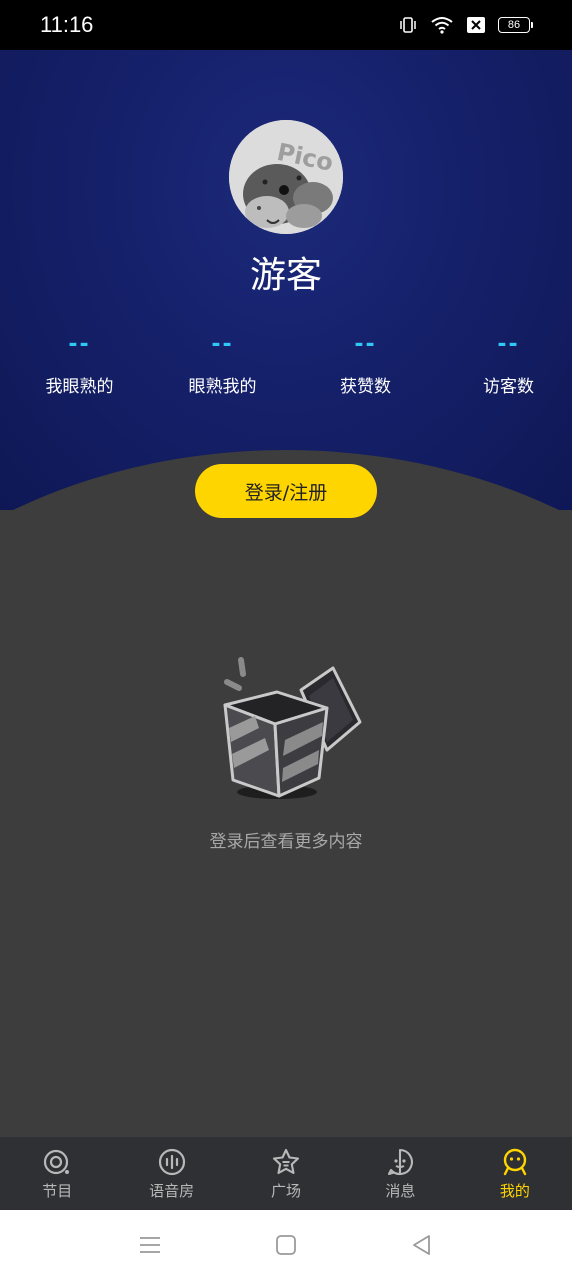 The height and width of the screenshot is (1280, 572). I want to click on tab-program: 节目, so click(57, 1173).